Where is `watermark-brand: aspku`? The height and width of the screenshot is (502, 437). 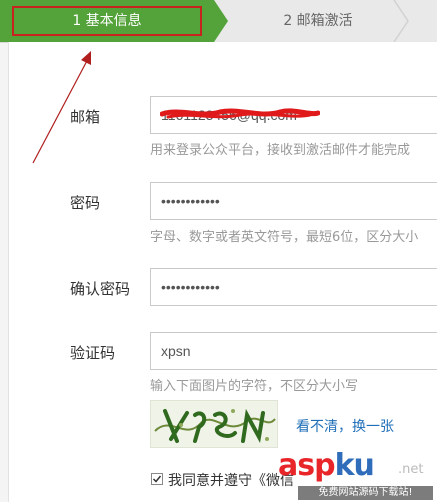
watermark-brand: aspku is located at coordinates (326, 465).